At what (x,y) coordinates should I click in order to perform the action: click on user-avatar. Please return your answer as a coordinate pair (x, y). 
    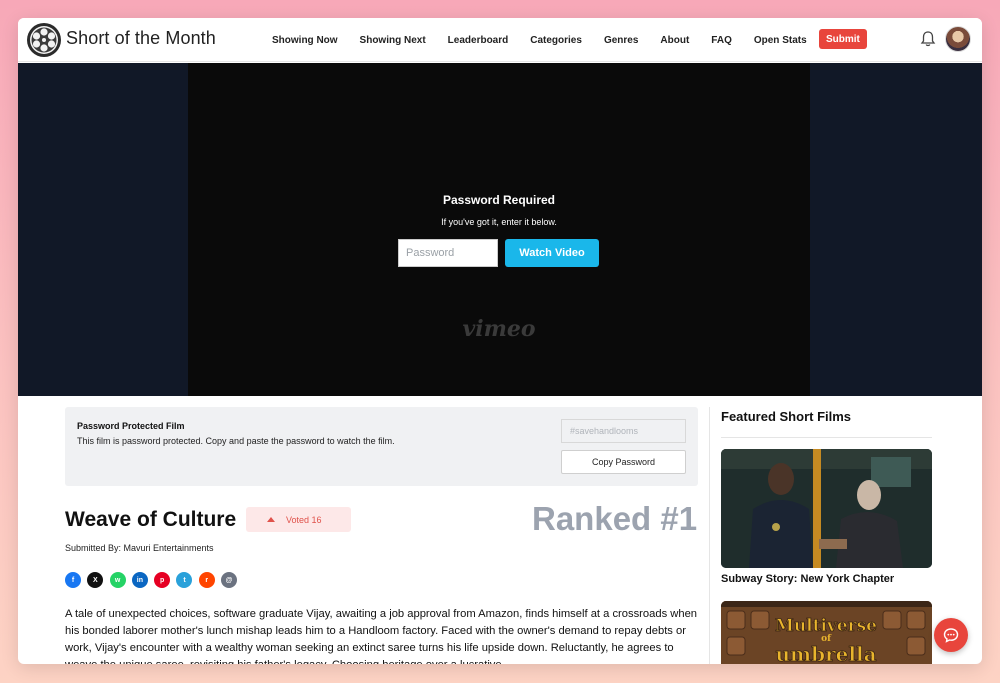
    Looking at the image, I should click on (958, 39).